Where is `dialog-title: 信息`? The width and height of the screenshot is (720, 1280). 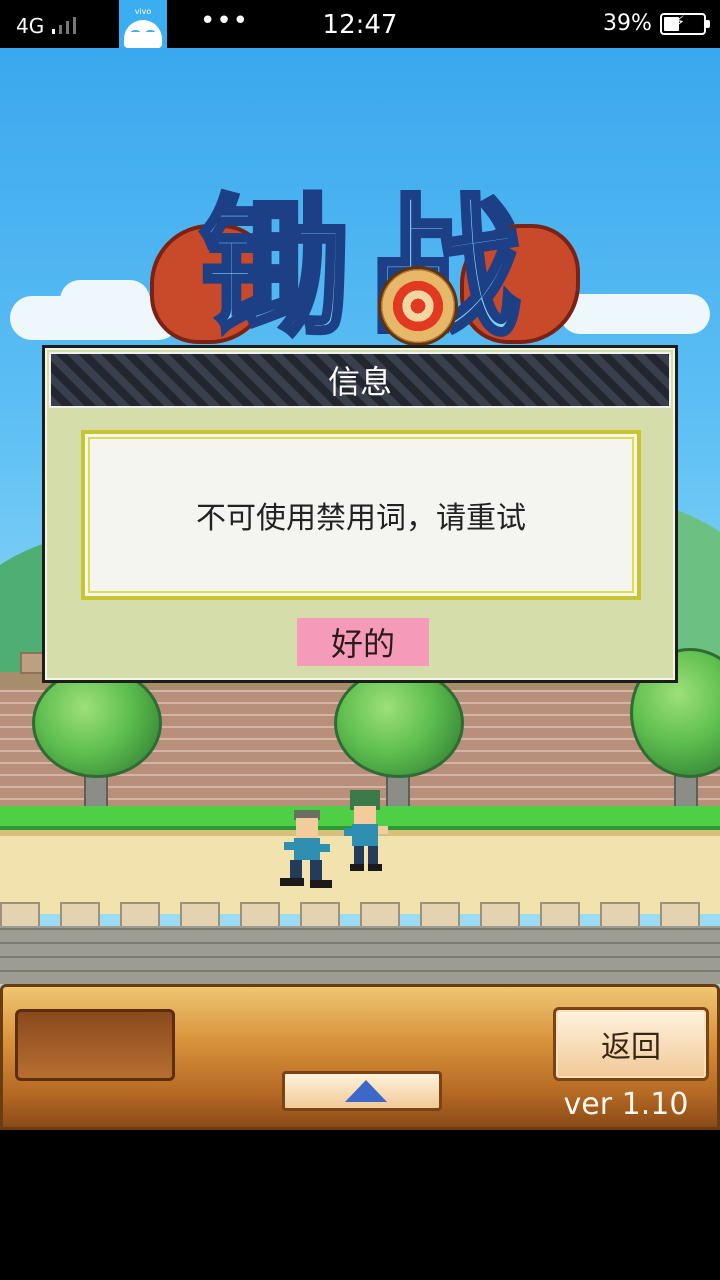
dialog-title: 信息 is located at coordinates (359, 382).